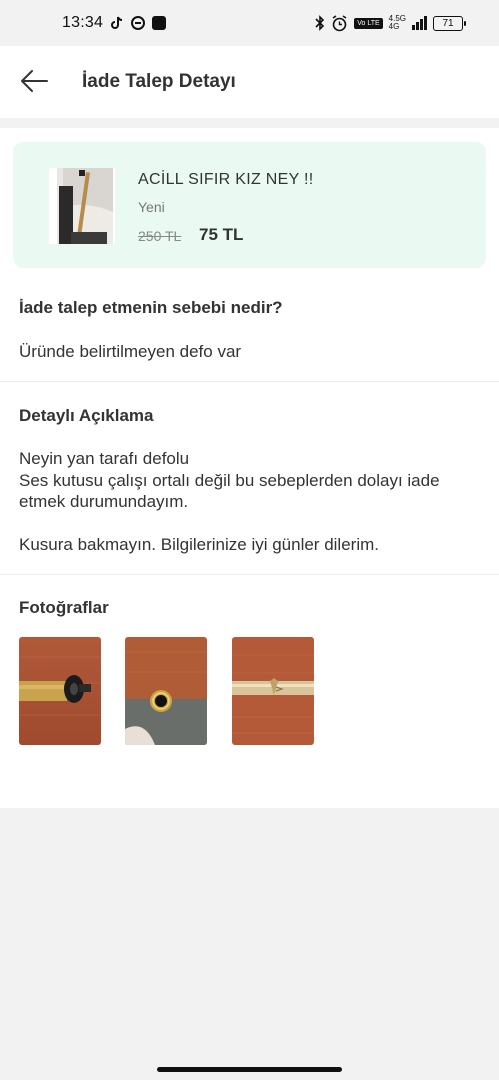  Describe the element at coordinates (83, 22) in the screenshot. I see `status-time: 13:34` at that location.